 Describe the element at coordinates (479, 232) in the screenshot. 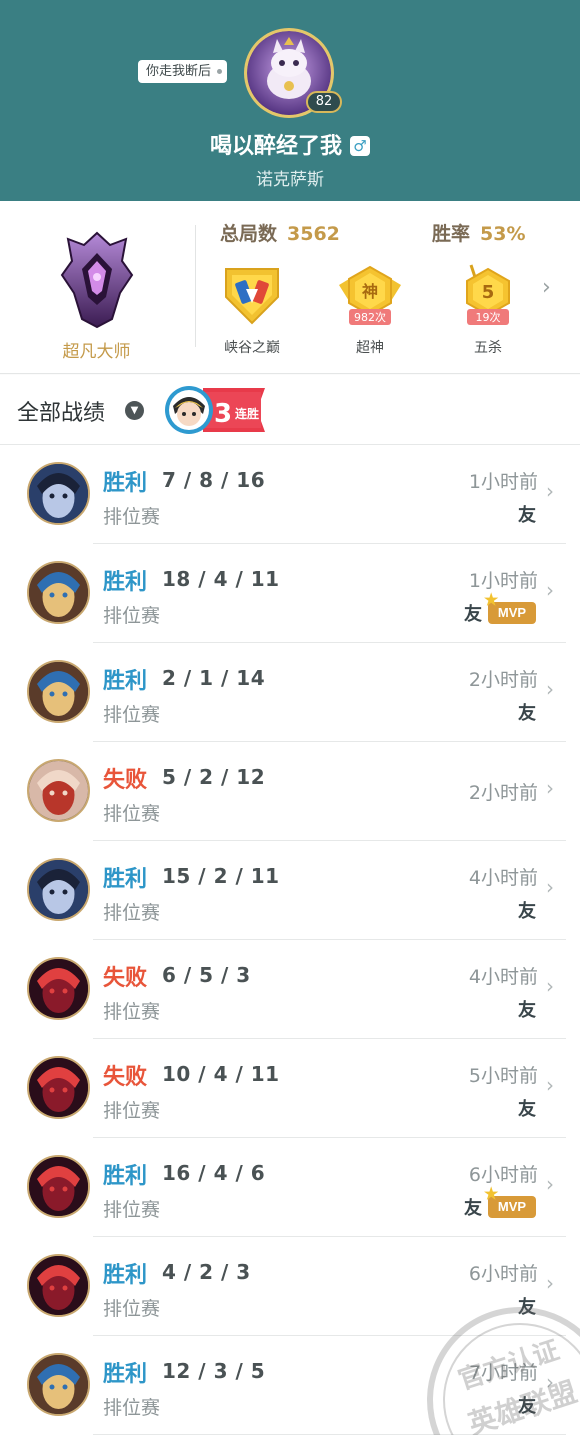

I see `win-rate: 胜率 53%` at that location.